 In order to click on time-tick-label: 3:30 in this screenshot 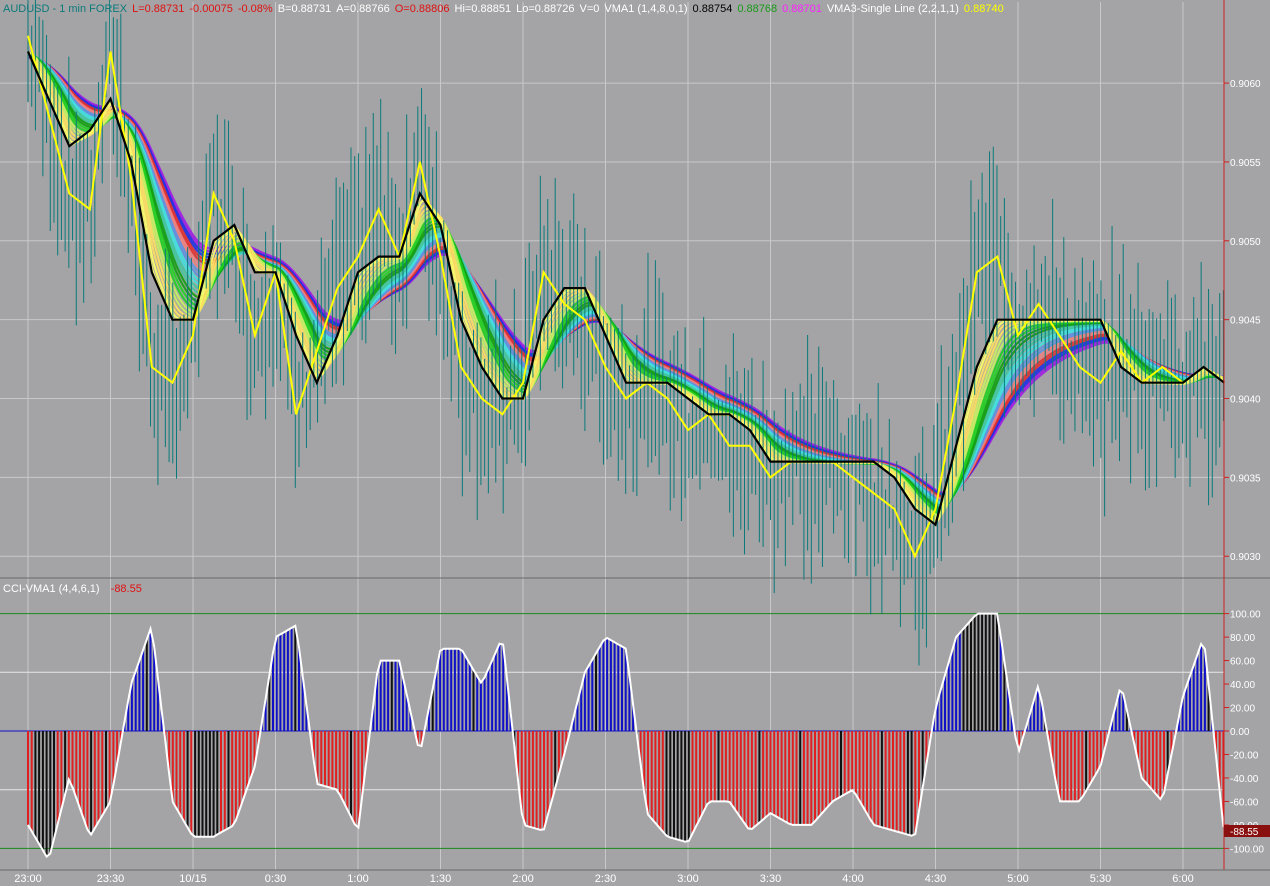, I will do `click(770, 879)`.